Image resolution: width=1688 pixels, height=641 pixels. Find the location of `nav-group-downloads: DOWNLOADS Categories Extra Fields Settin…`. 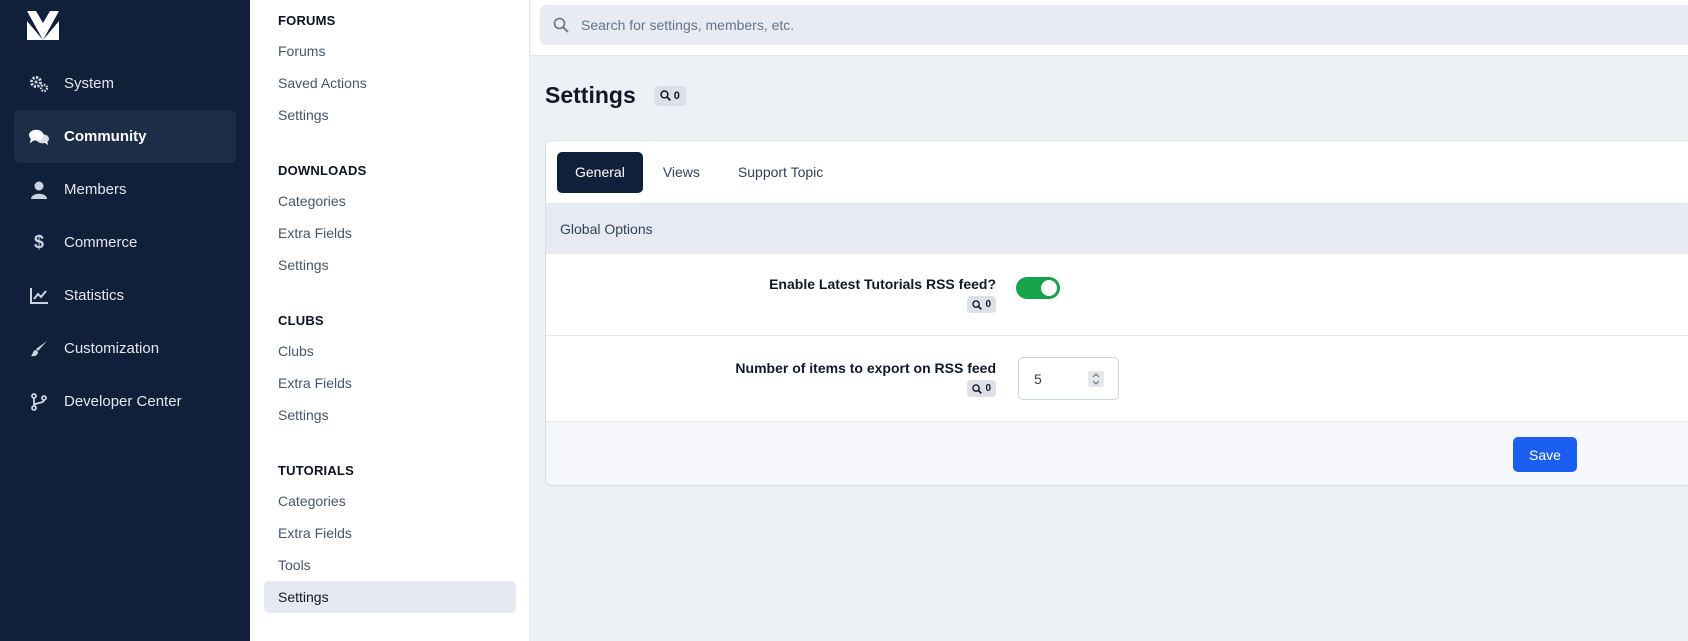

nav-group-downloads: DOWNLOADS Categories Extra Fields Settin… is located at coordinates (390, 221).